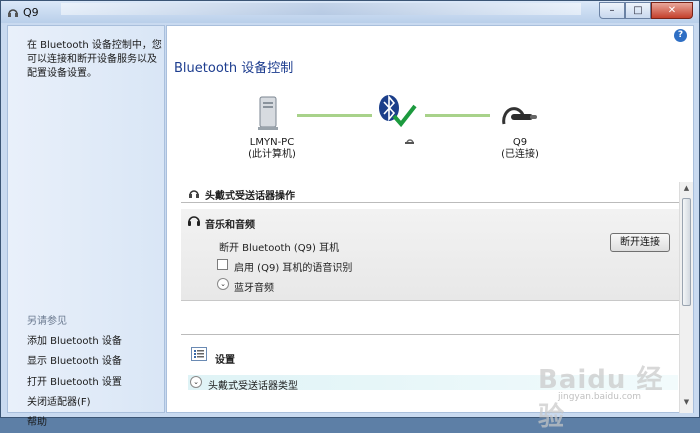  Describe the element at coordinates (640, 242) in the screenshot. I see `disconnect-button: 断开连接` at that location.